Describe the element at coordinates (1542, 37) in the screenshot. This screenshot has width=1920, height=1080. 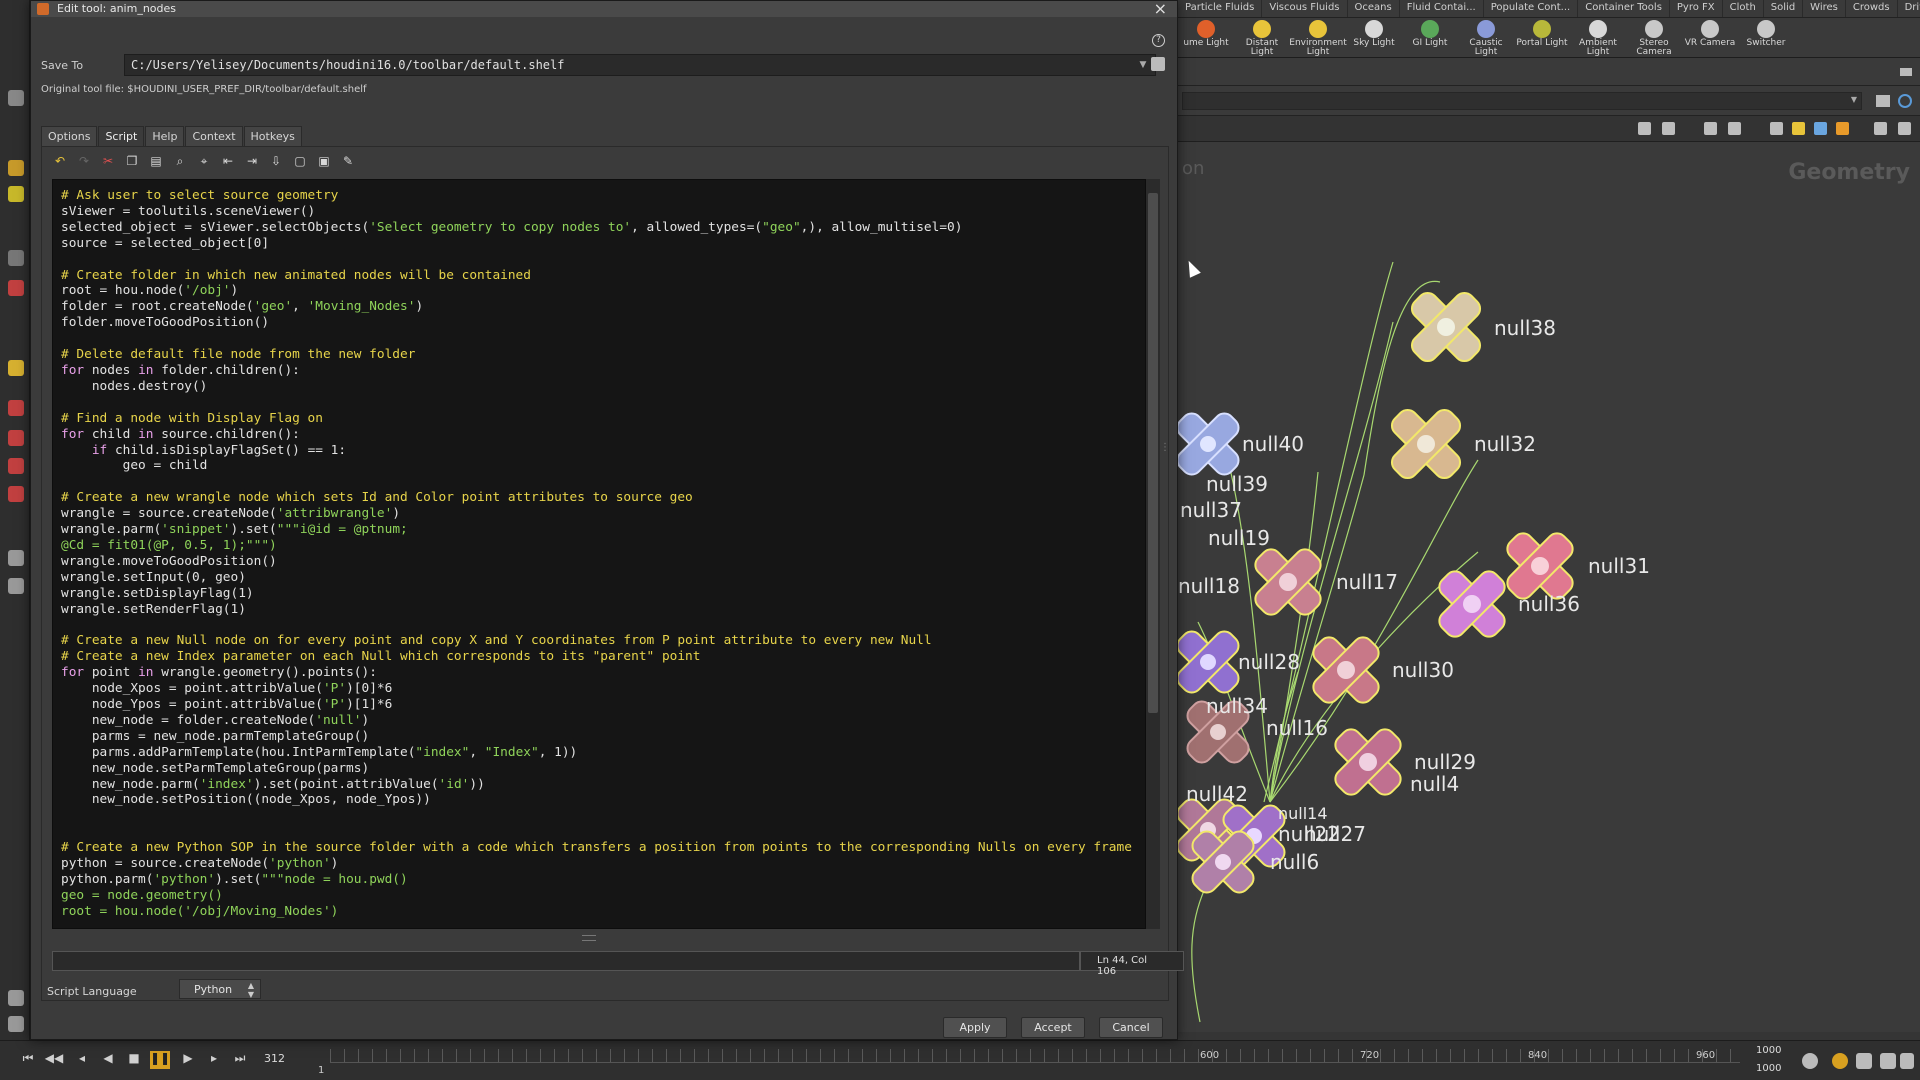
I see `shelf-tool-button: Portal Light` at that location.